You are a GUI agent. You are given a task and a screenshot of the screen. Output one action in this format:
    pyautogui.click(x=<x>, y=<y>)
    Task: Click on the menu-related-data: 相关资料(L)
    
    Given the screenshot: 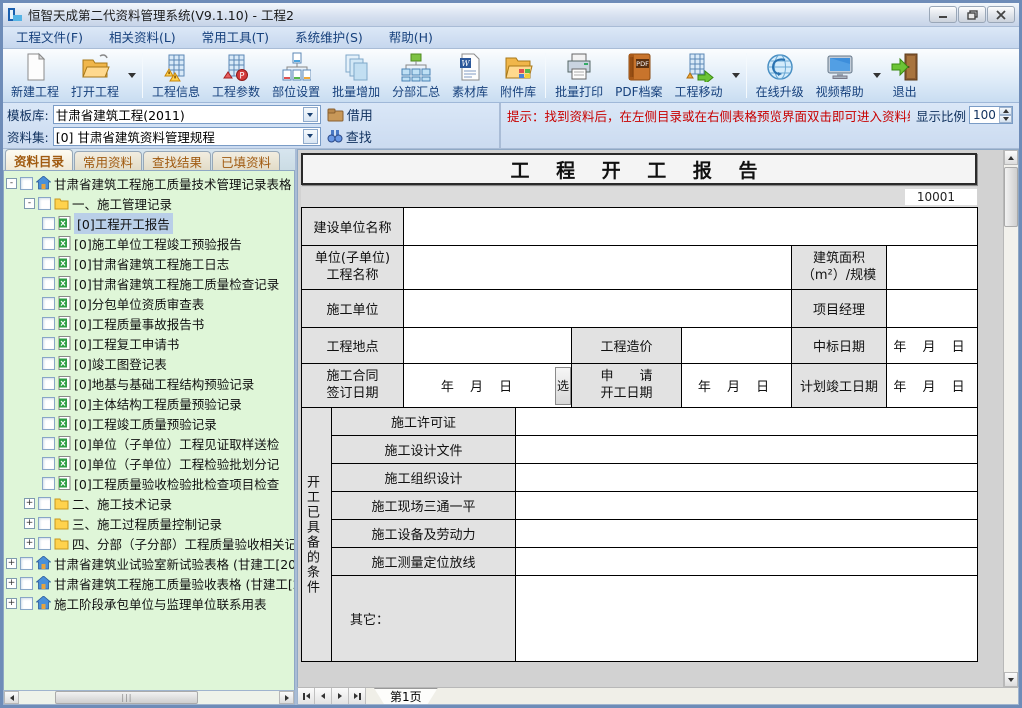 What is the action you would take?
    pyautogui.click(x=142, y=38)
    